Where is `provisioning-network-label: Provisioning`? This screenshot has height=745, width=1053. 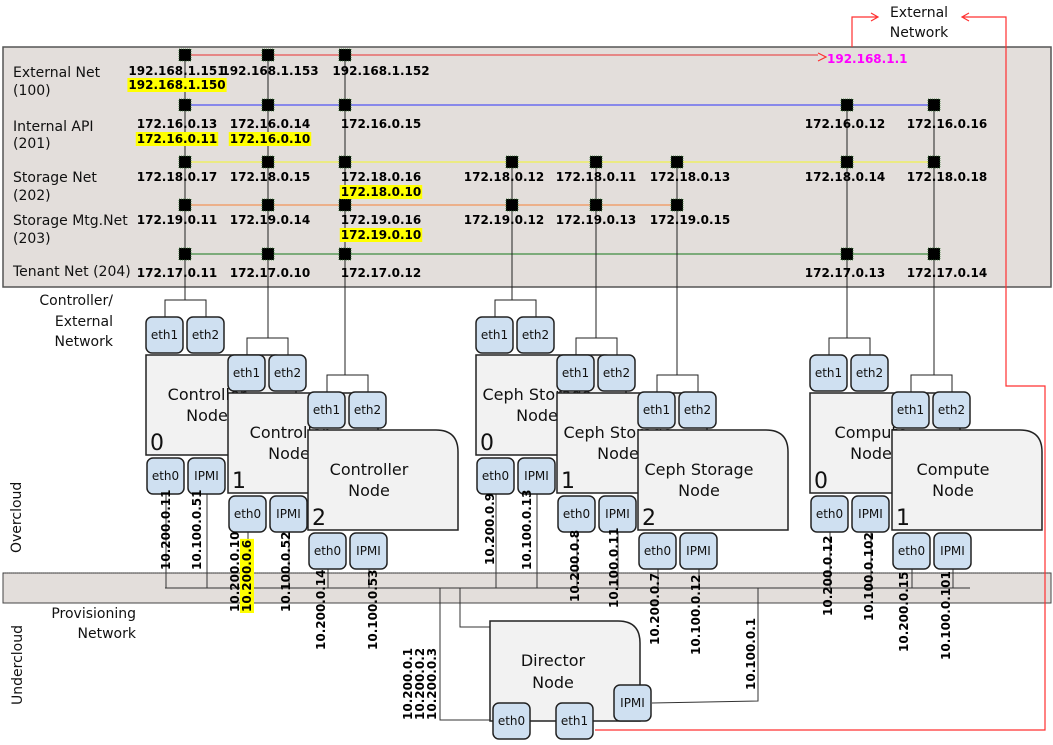 provisioning-network-label: Provisioning is located at coordinates (93, 614).